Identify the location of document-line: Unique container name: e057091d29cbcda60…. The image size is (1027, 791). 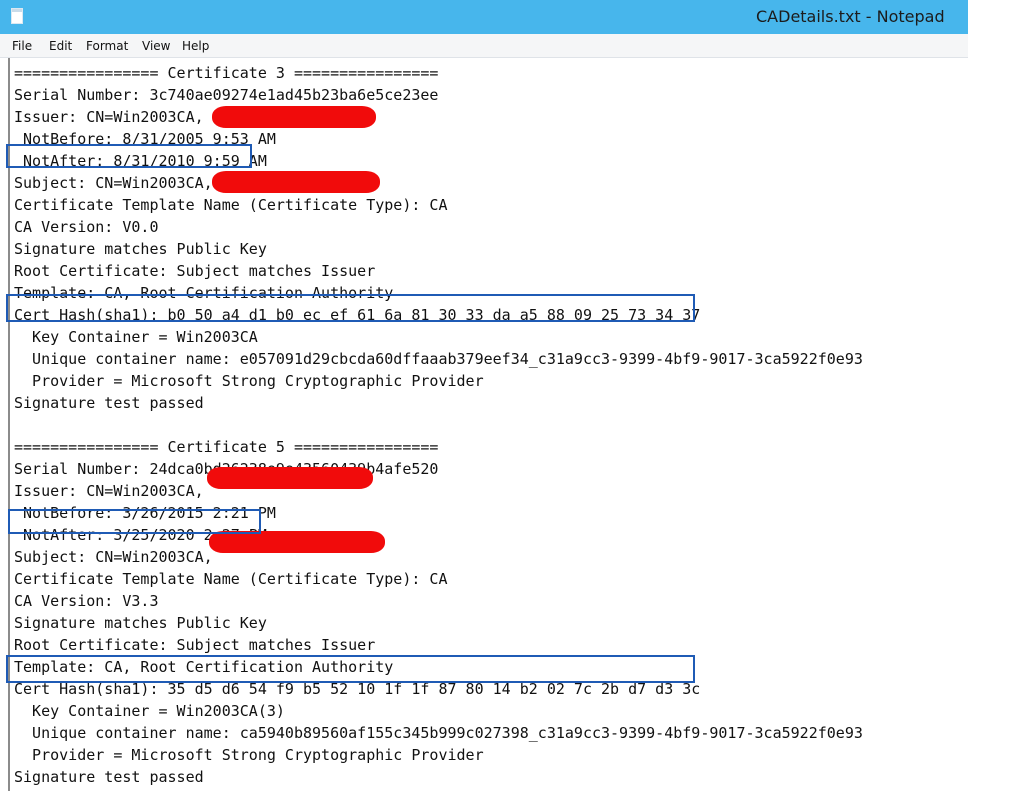
(438, 359).